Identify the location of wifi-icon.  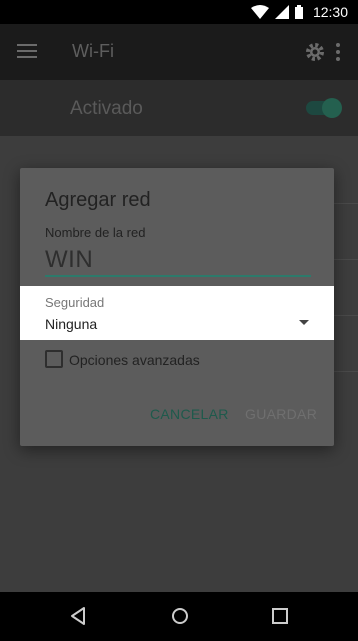
(259, 12).